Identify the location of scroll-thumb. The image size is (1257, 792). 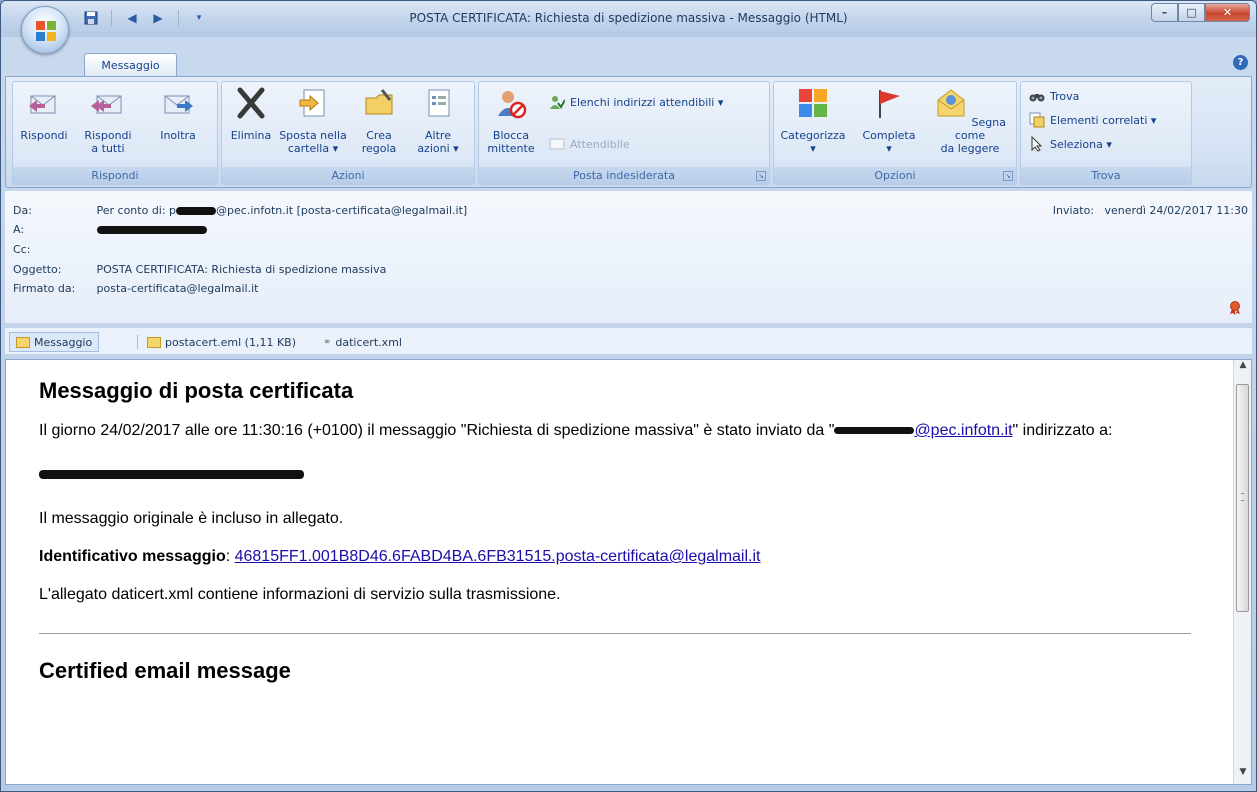
(1242, 498).